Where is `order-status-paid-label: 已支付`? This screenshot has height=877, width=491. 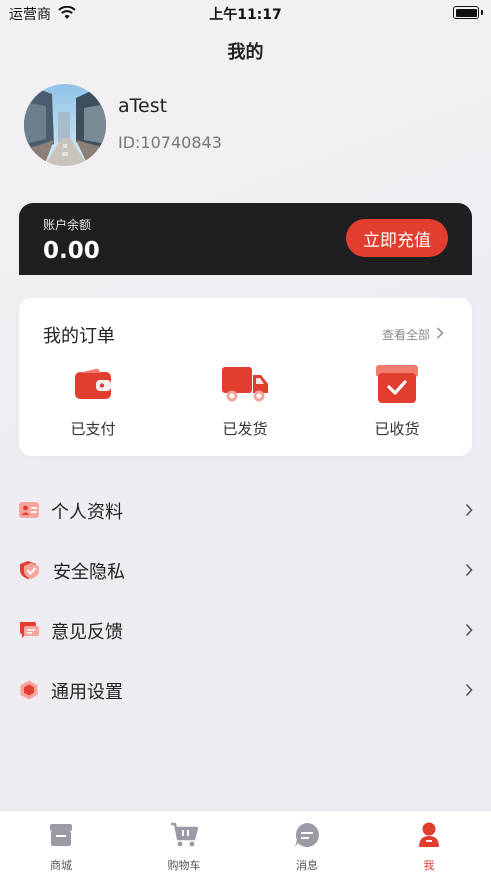 order-status-paid-label: 已支付 is located at coordinates (93, 429).